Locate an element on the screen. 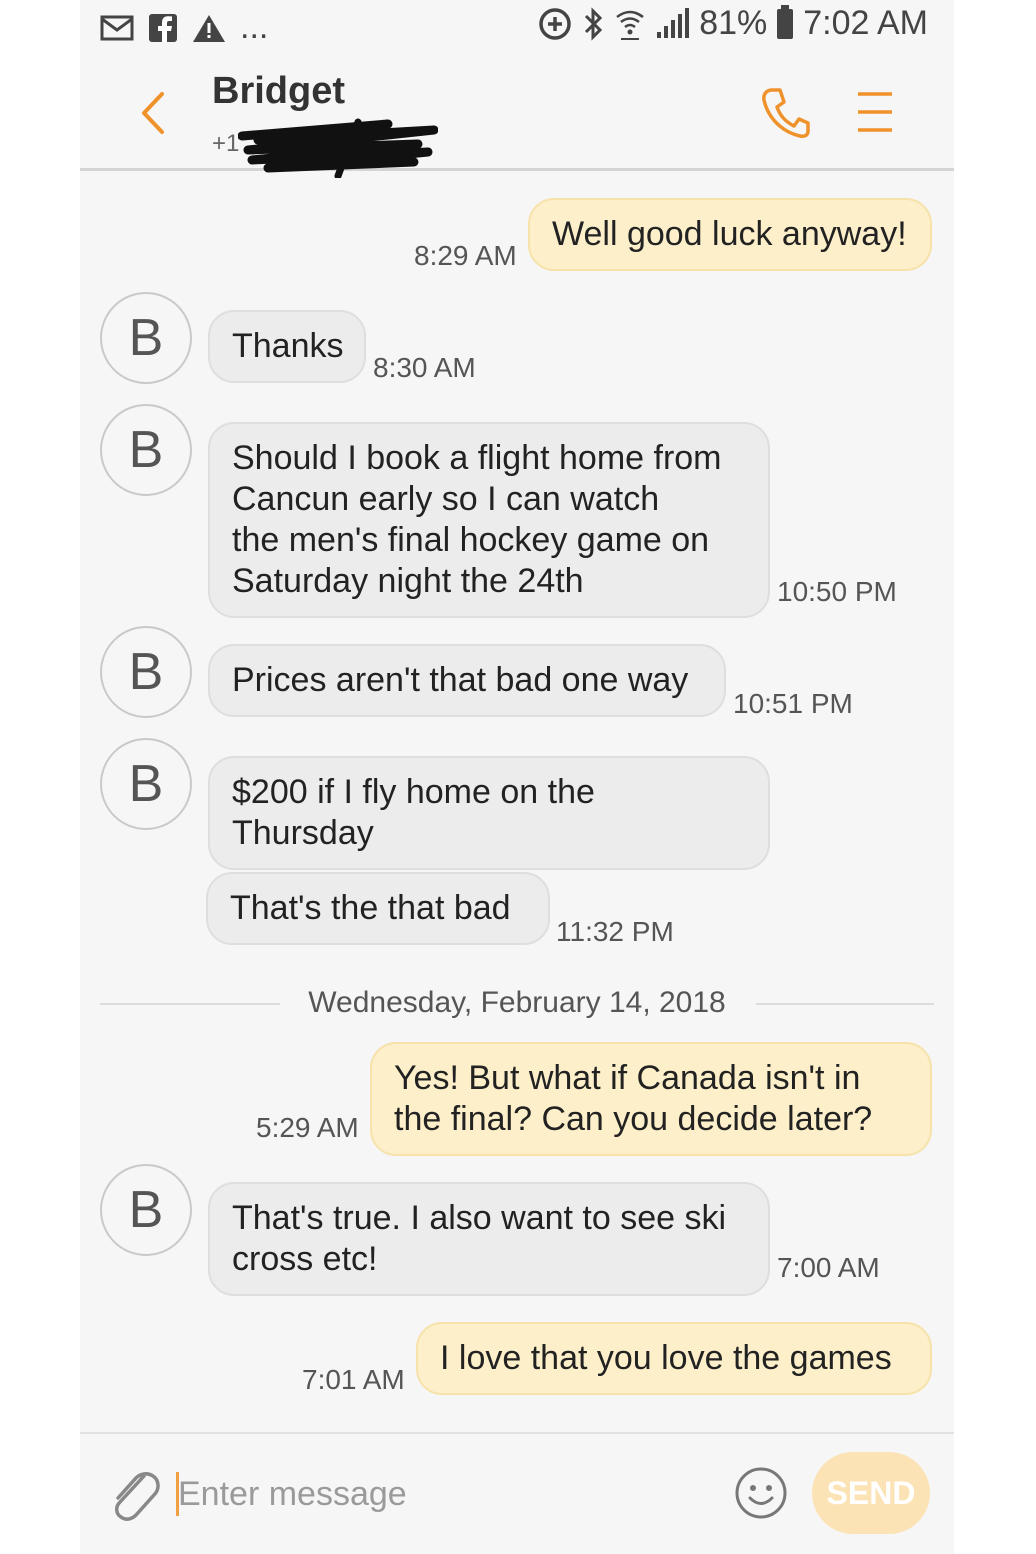 This screenshot has height=1554, width=1036. battery-icon is located at coordinates (785, 21).